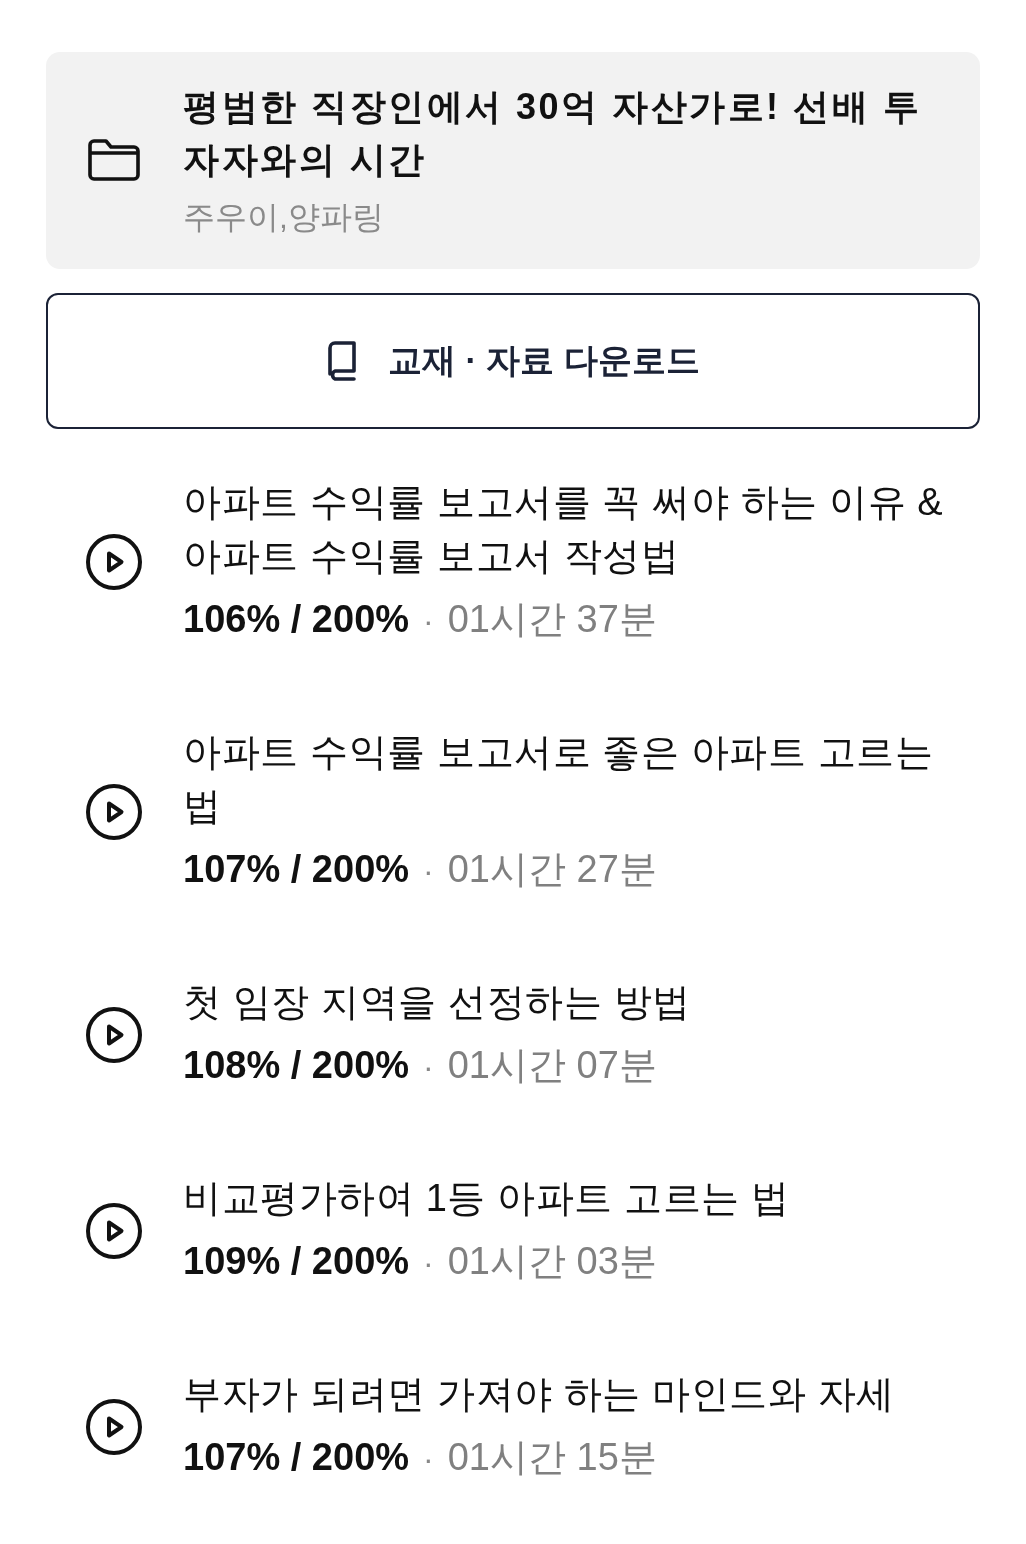  What do you see at coordinates (552, 1065) in the screenshot?
I see `duration-text: 01시간 07분` at bounding box center [552, 1065].